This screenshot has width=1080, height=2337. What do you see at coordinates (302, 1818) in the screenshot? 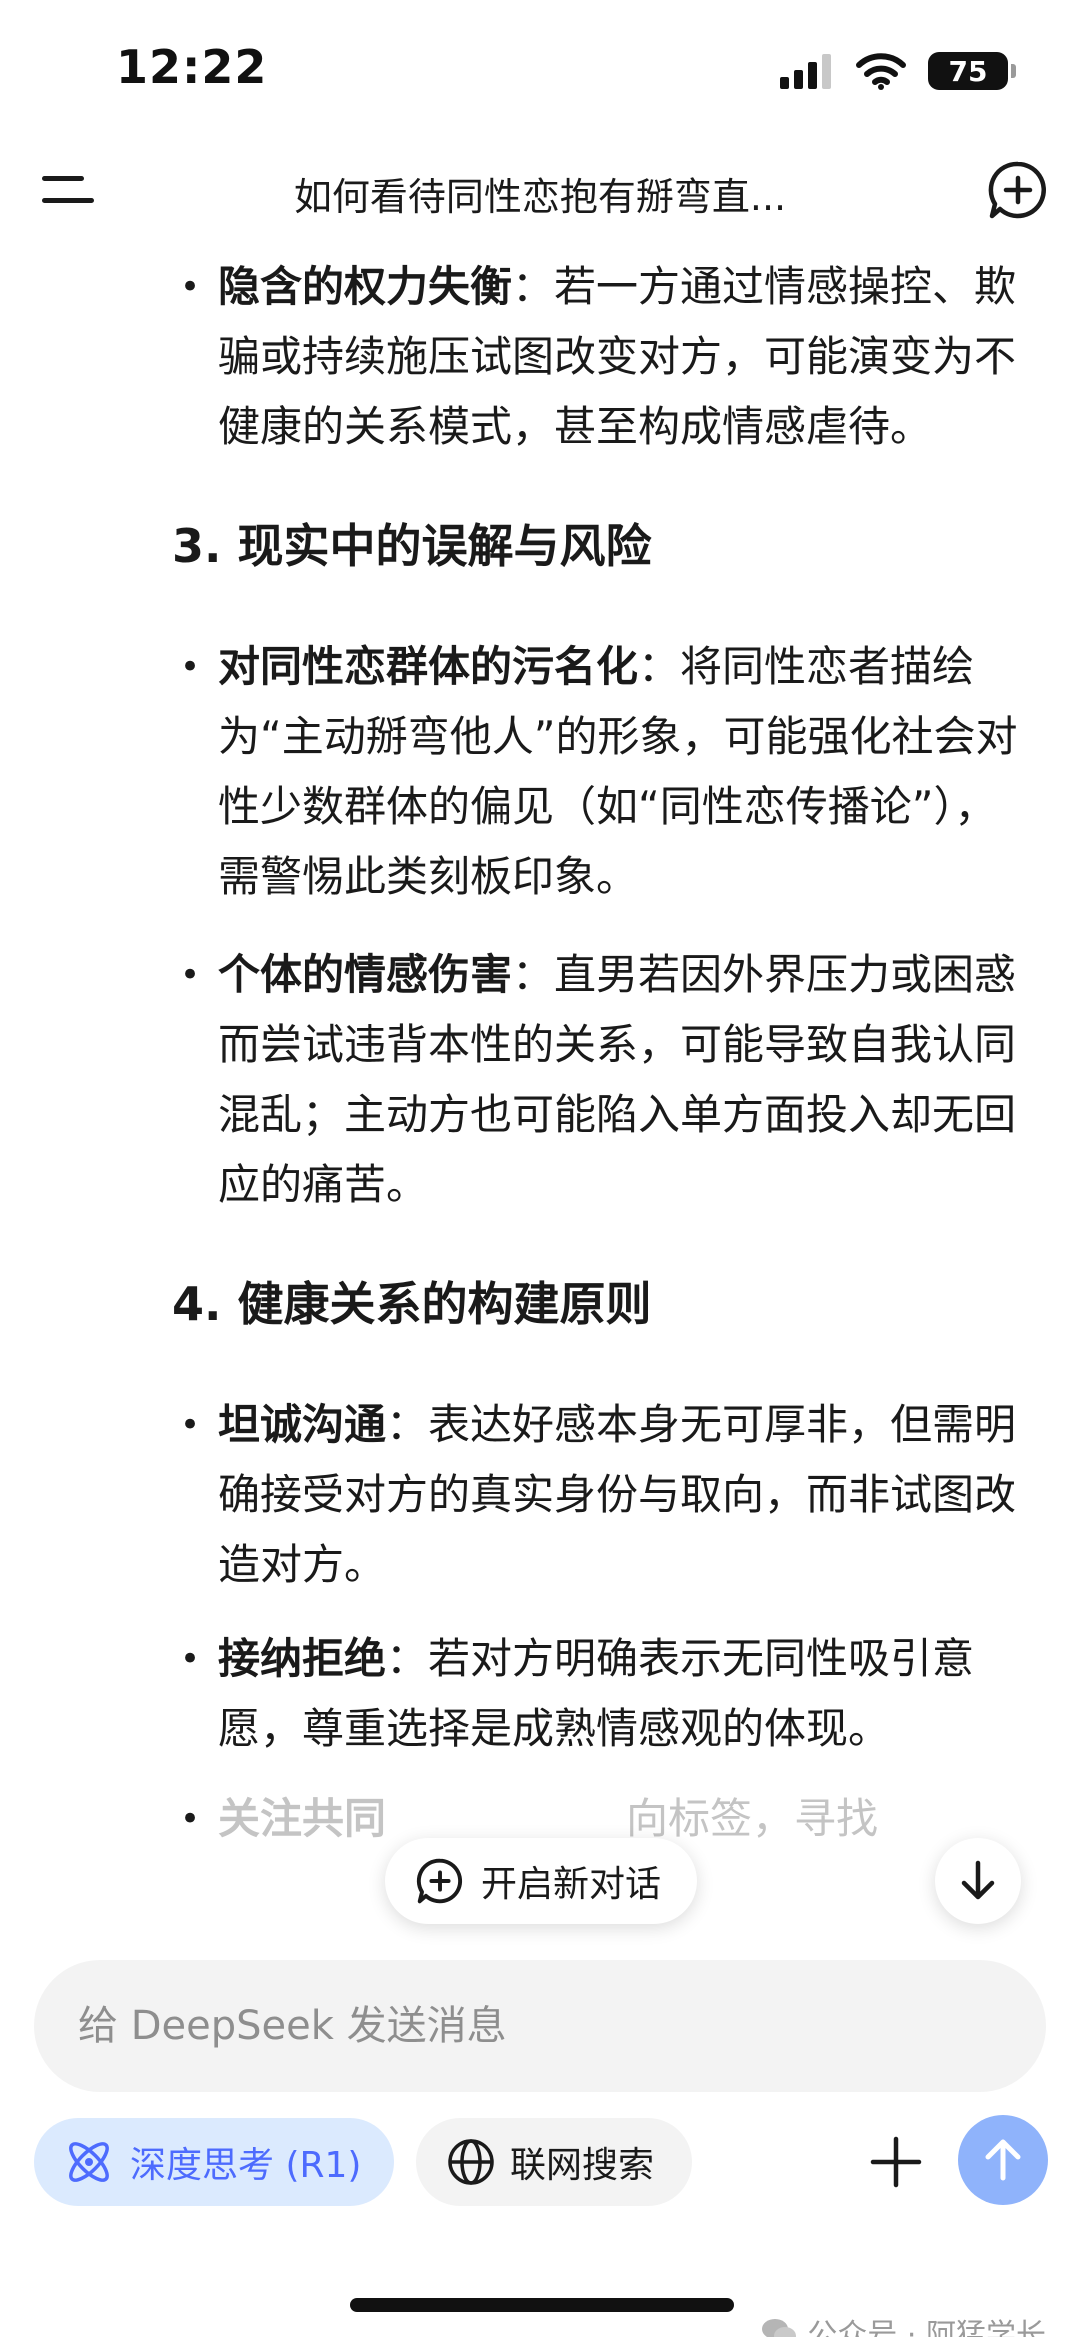
I see `list-item-title: 关注共同` at bounding box center [302, 1818].